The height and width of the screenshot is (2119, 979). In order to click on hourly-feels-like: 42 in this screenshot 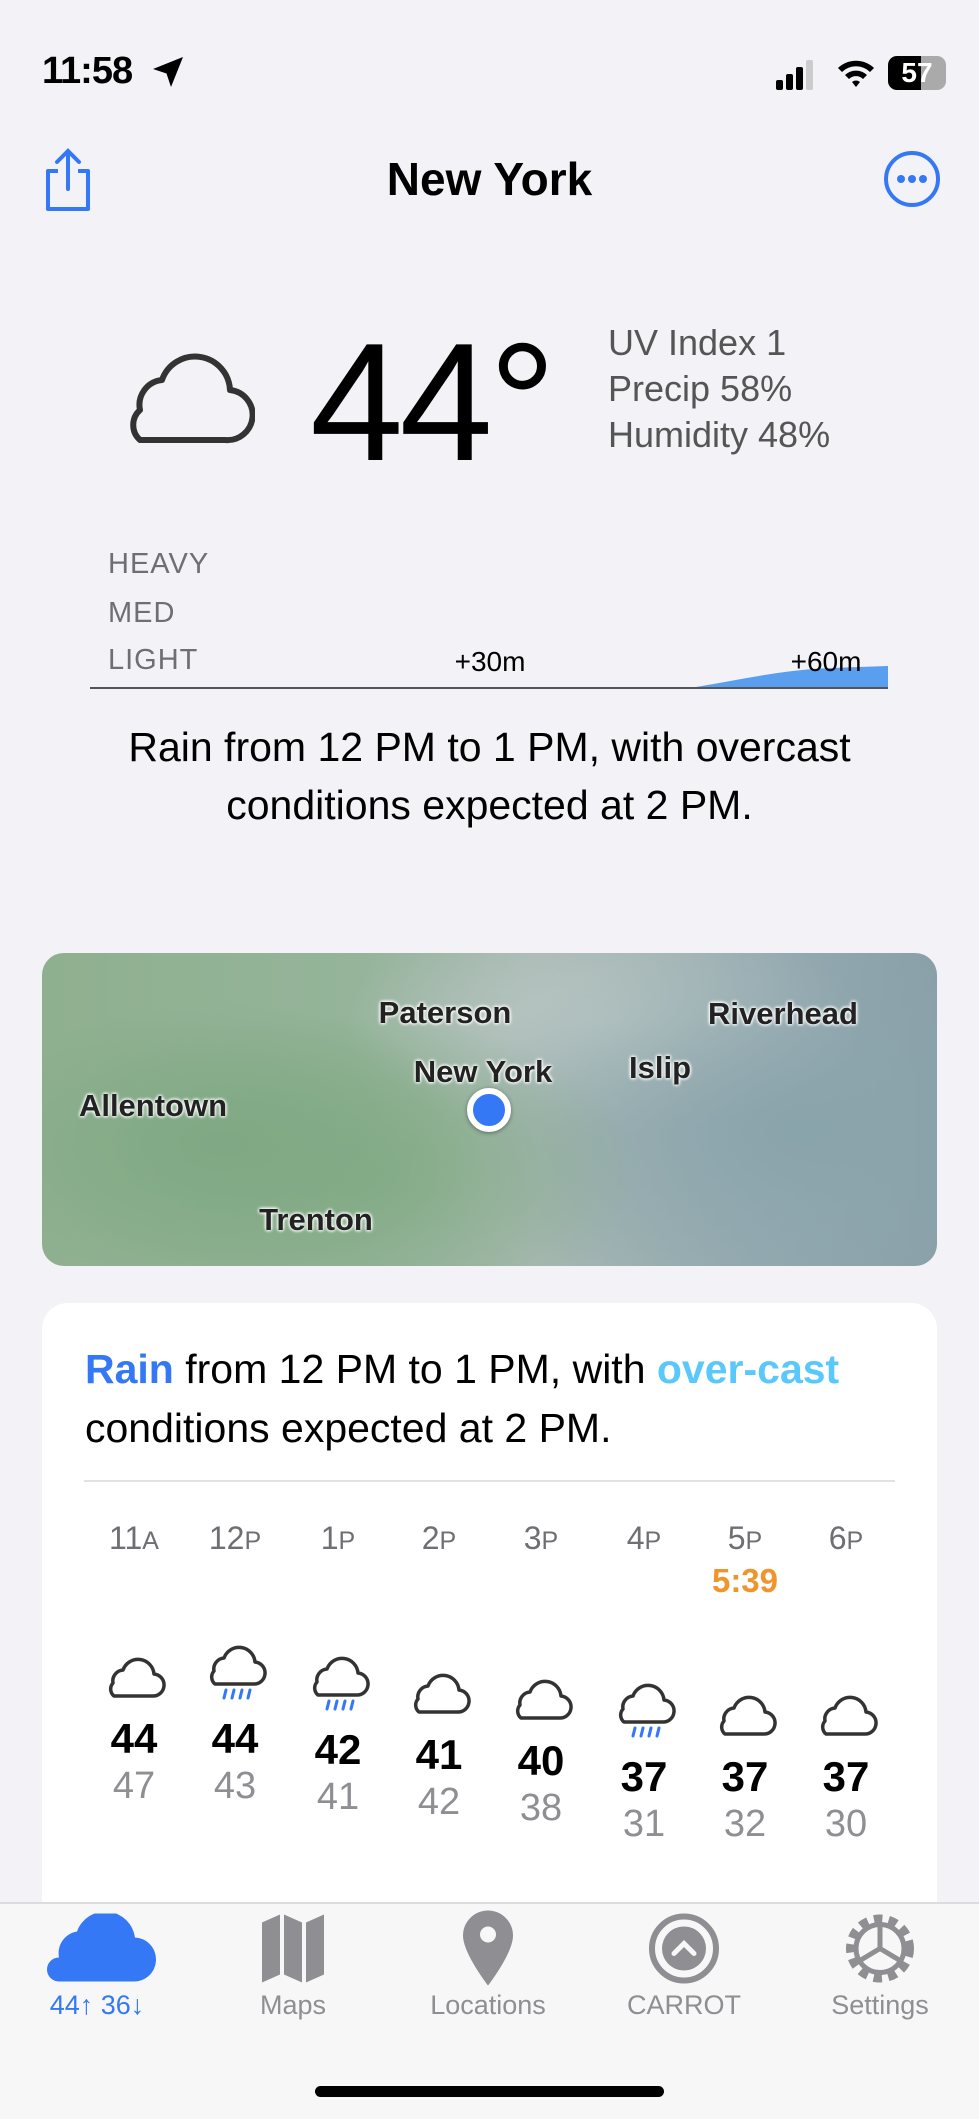, I will do `click(439, 1802)`.